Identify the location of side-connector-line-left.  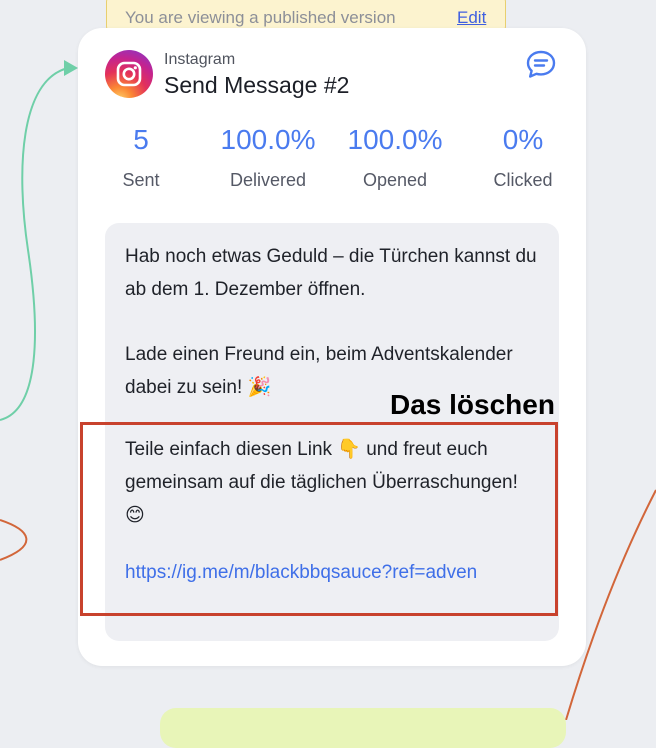
(14, 540).